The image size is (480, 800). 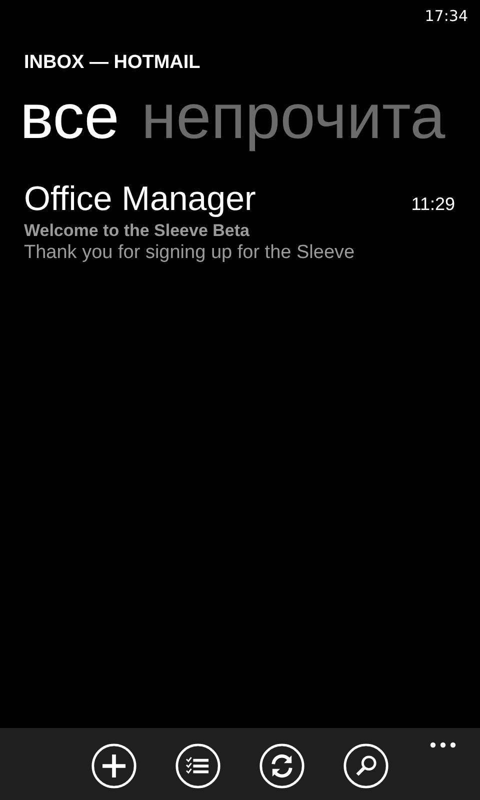 I want to click on pivot-header: все, so click(x=70, y=117).